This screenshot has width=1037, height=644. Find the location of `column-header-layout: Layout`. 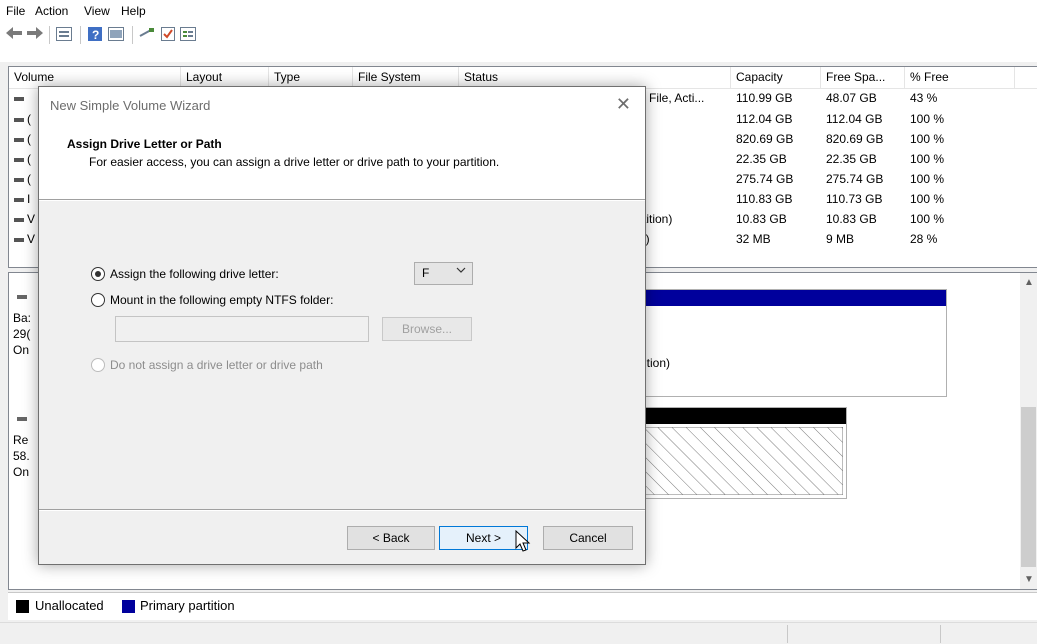

column-header-layout: Layout is located at coordinates (225, 77).